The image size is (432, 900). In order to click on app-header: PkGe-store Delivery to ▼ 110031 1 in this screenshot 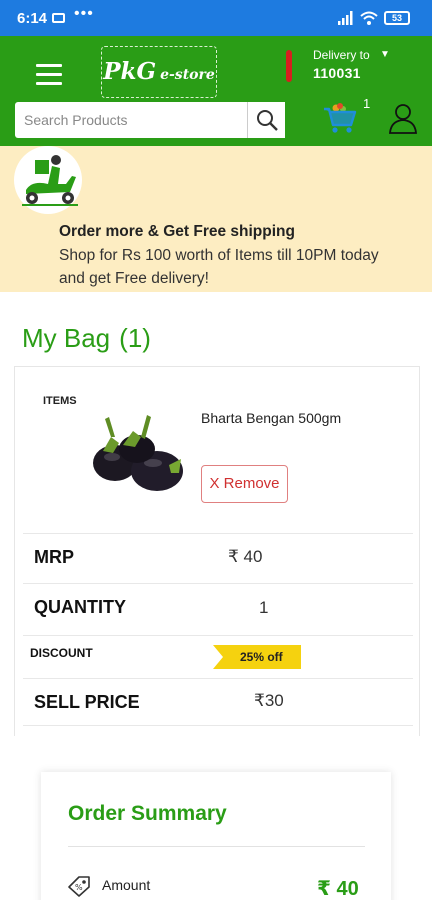, I will do `click(216, 91)`.